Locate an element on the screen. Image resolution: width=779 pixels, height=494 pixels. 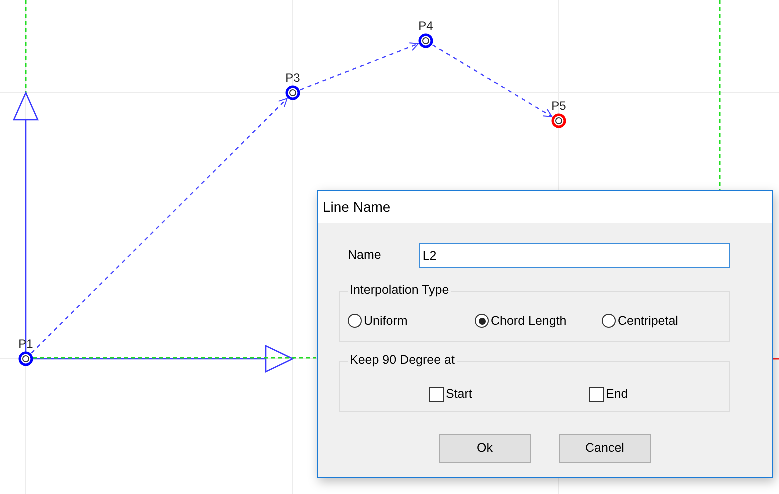
option-label: Start is located at coordinates (459, 394).